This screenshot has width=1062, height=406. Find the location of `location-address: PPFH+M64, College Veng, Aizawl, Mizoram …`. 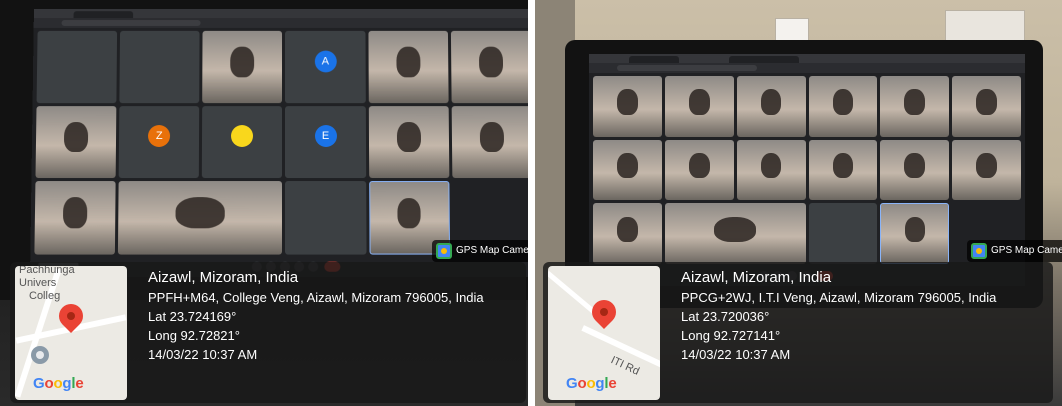

location-address: PPFH+M64, College Veng, Aizawl, Mizoram … is located at coordinates (316, 297).